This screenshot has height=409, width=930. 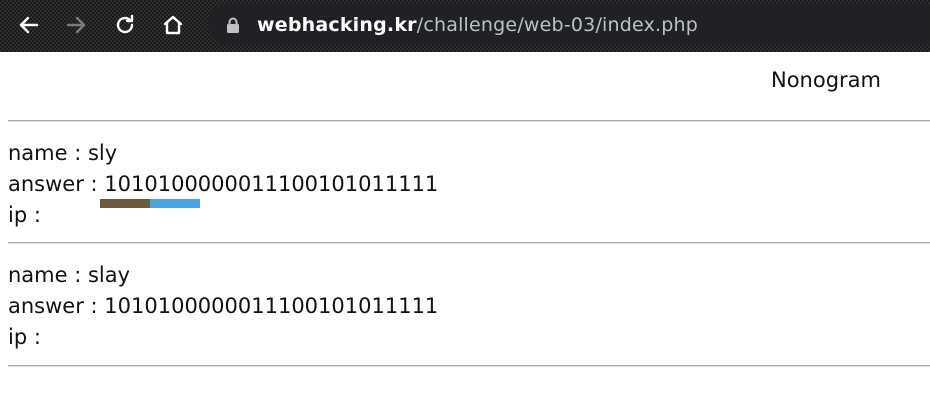 I want to click on entry-name: name : slay, so click(x=69, y=275).